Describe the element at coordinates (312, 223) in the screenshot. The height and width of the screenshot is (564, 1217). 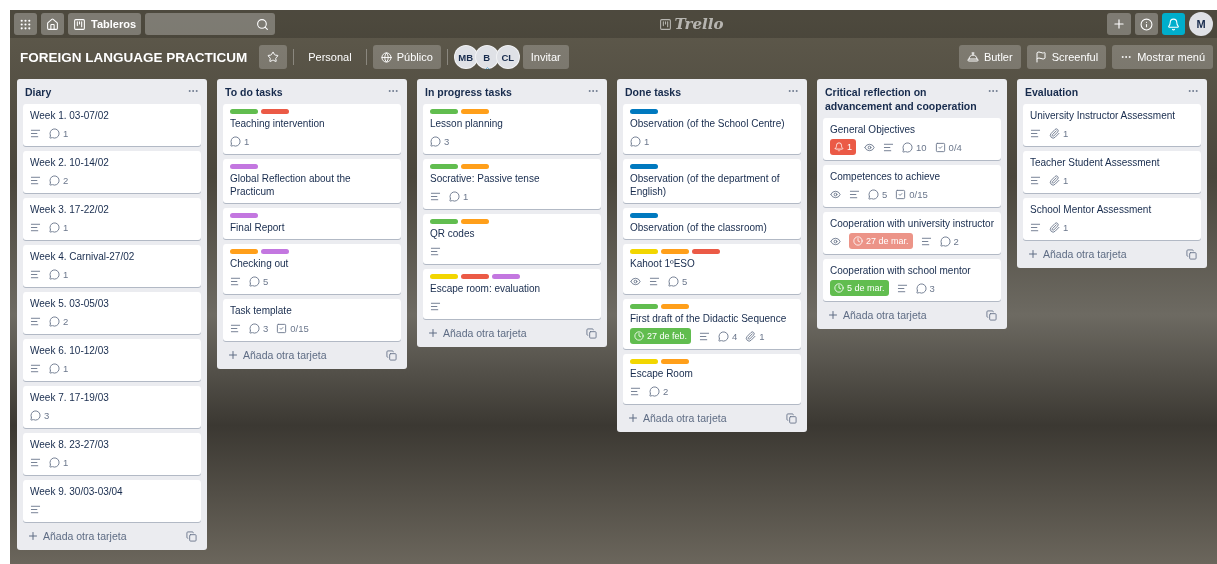
I see `card: Final Report` at that location.